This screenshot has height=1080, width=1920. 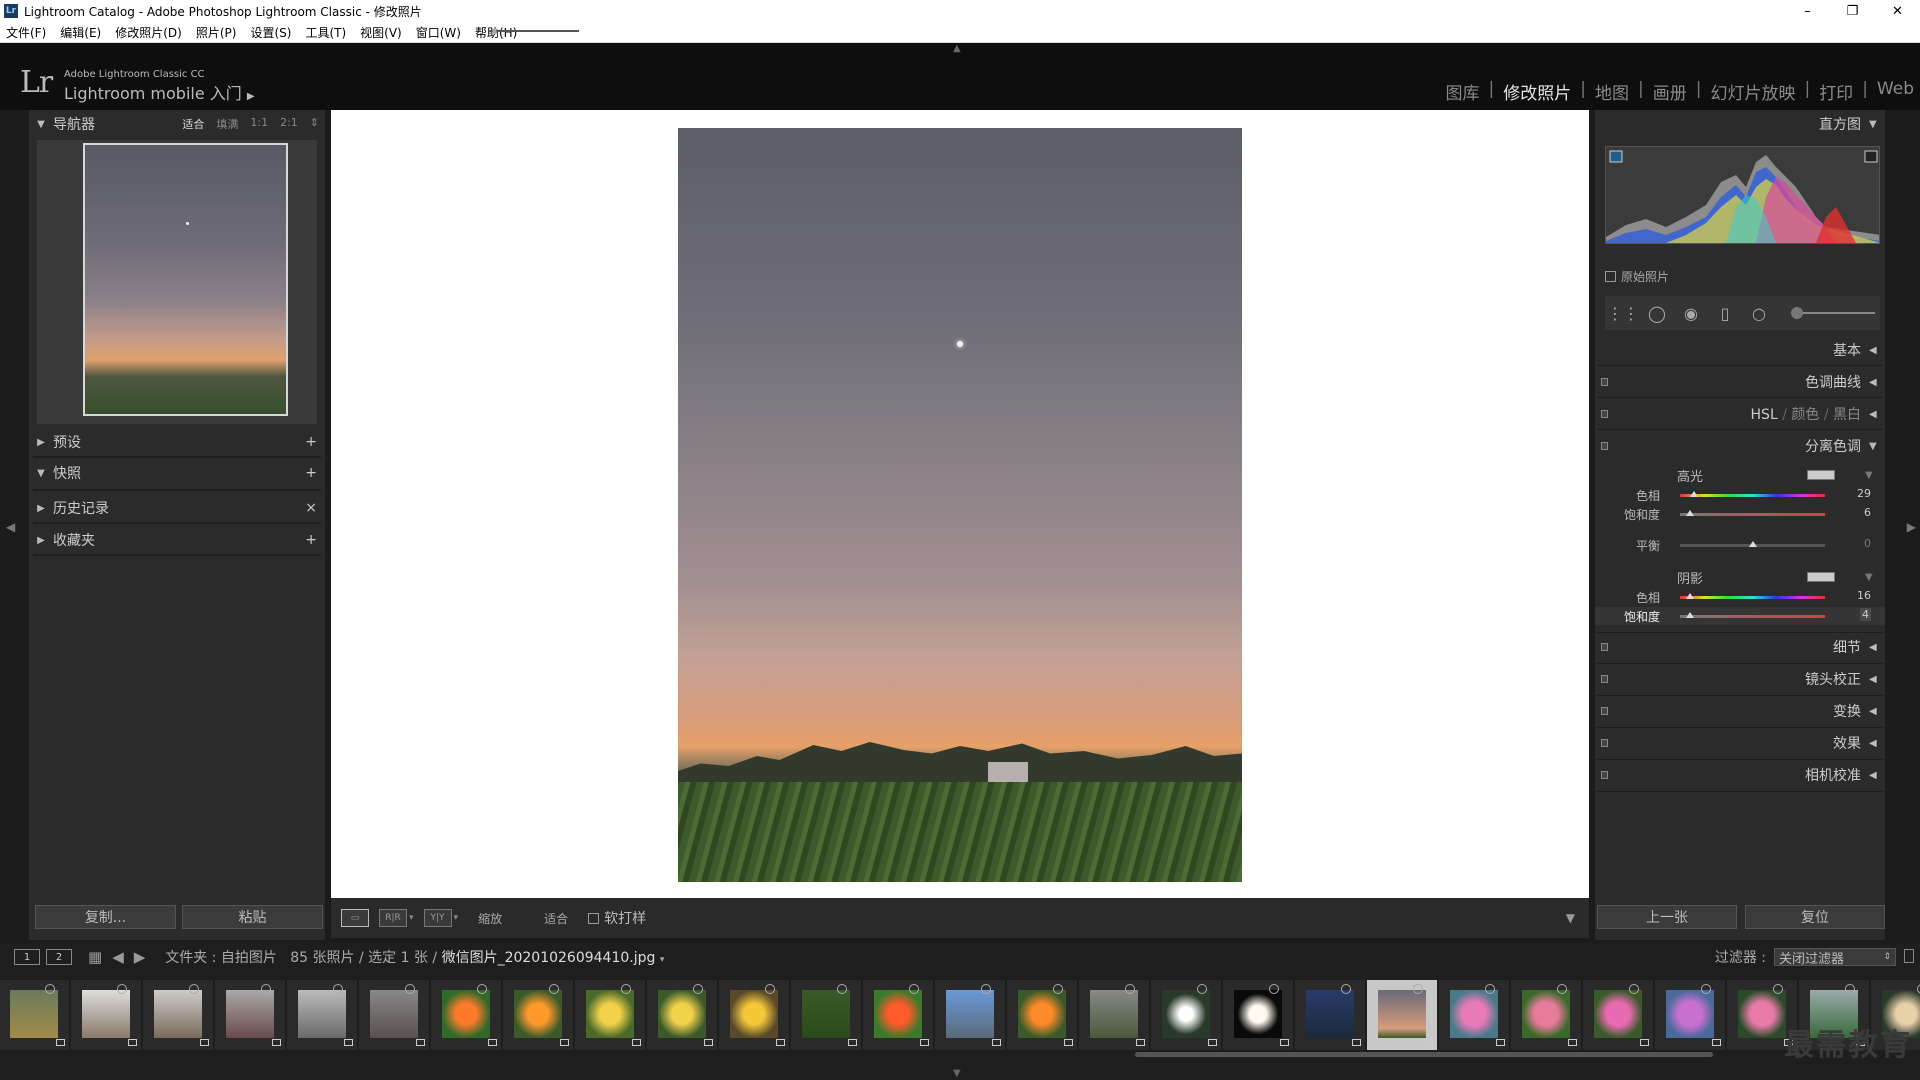 What do you see at coordinates (59, 957) in the screenshot?
I see `second-monitor-button: 2` at bounding box center [59, 957].